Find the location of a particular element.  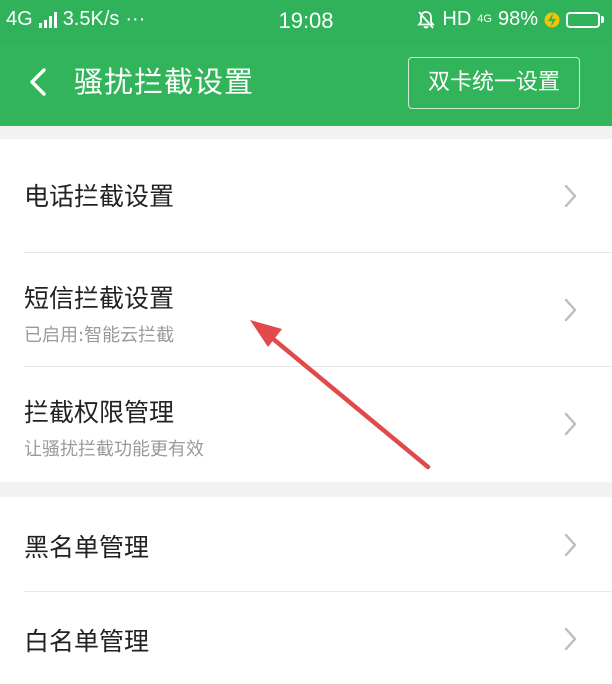

app-bar: 骚扰拦截设置 双卡统一设置 is located at coordinates (306, 84).